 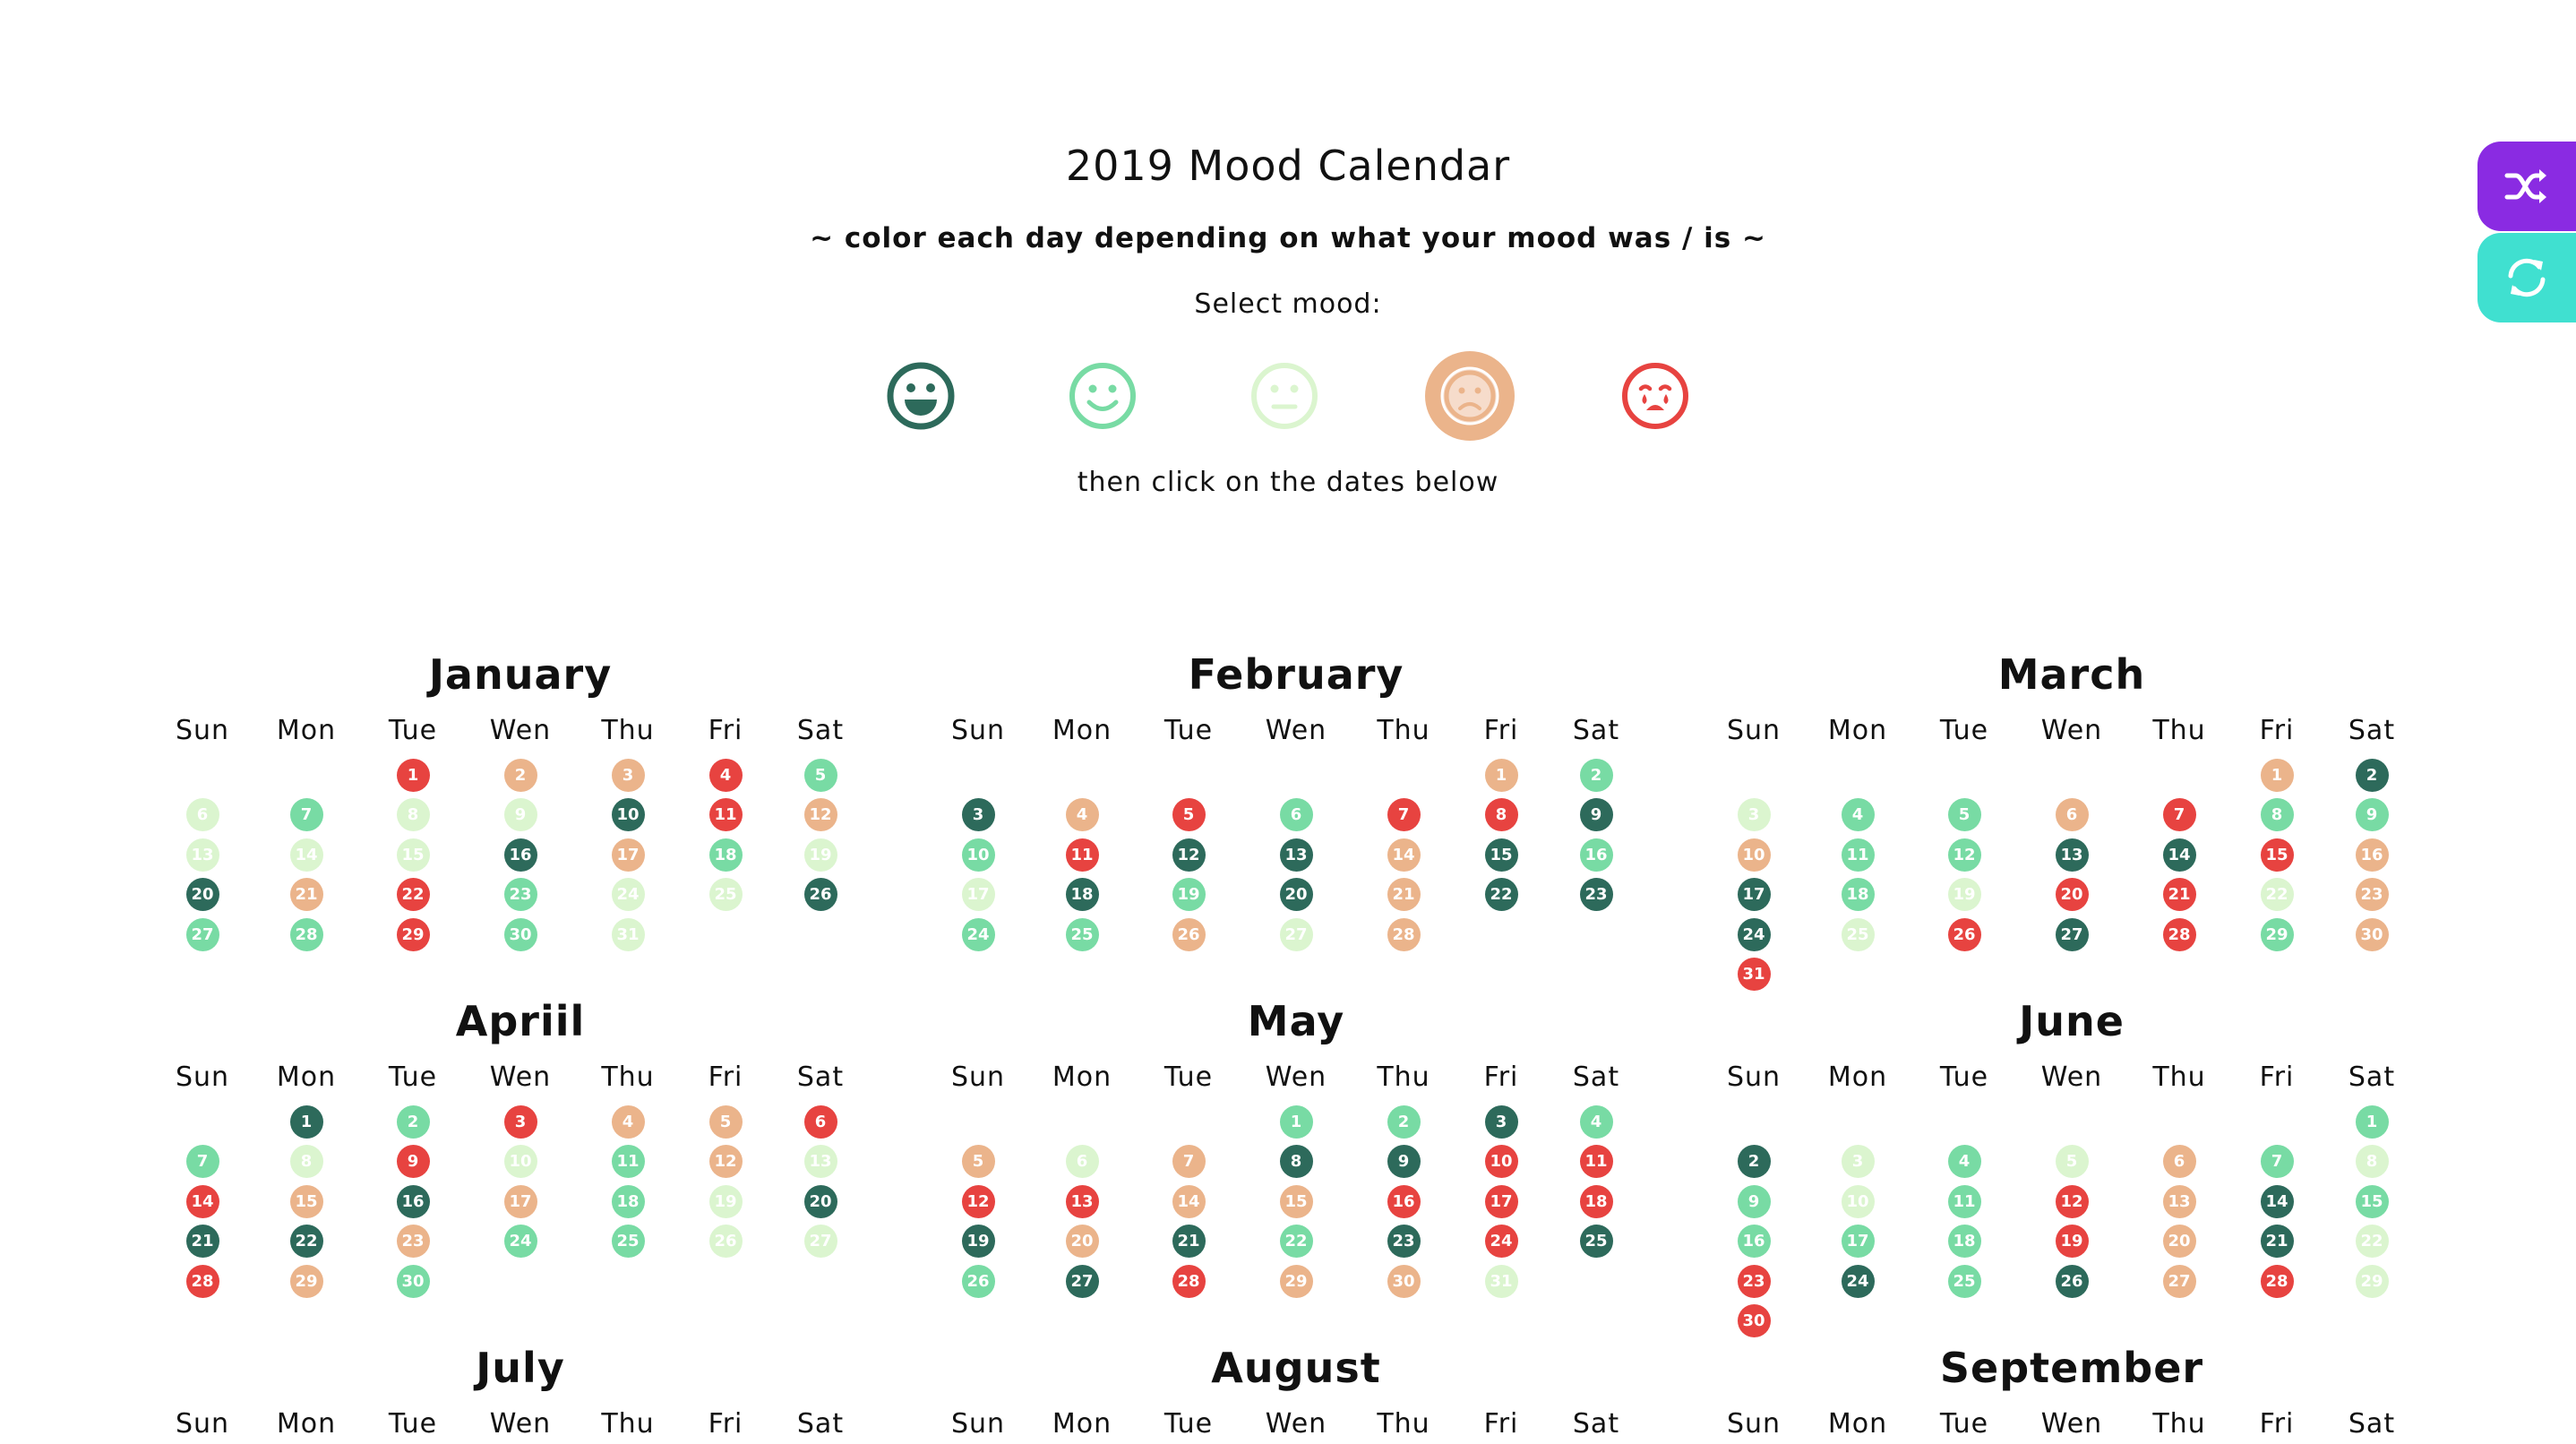 What do you see at coordinates (520, 814) in the screenshot?
I see `day-cell: 9` at bounding box center [520, 814].